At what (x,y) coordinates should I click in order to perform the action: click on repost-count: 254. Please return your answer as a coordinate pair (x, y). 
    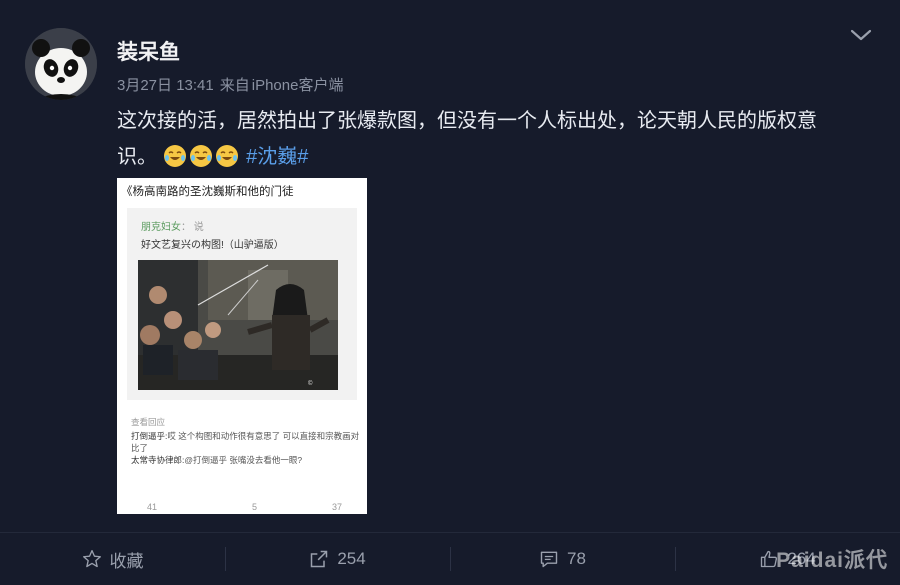
    Looking at the image, I should click on (351, 558).